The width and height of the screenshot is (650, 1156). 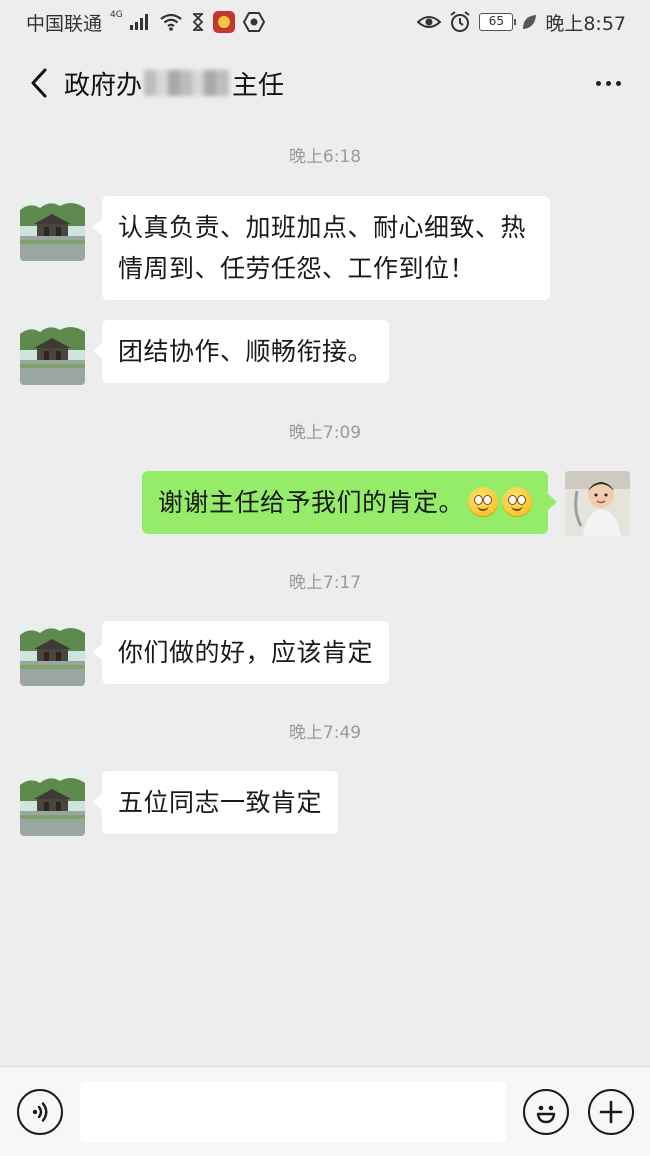 I want to click on message-bubble-incoming: 五位同志一致肯定, so click(x=215, y=802).